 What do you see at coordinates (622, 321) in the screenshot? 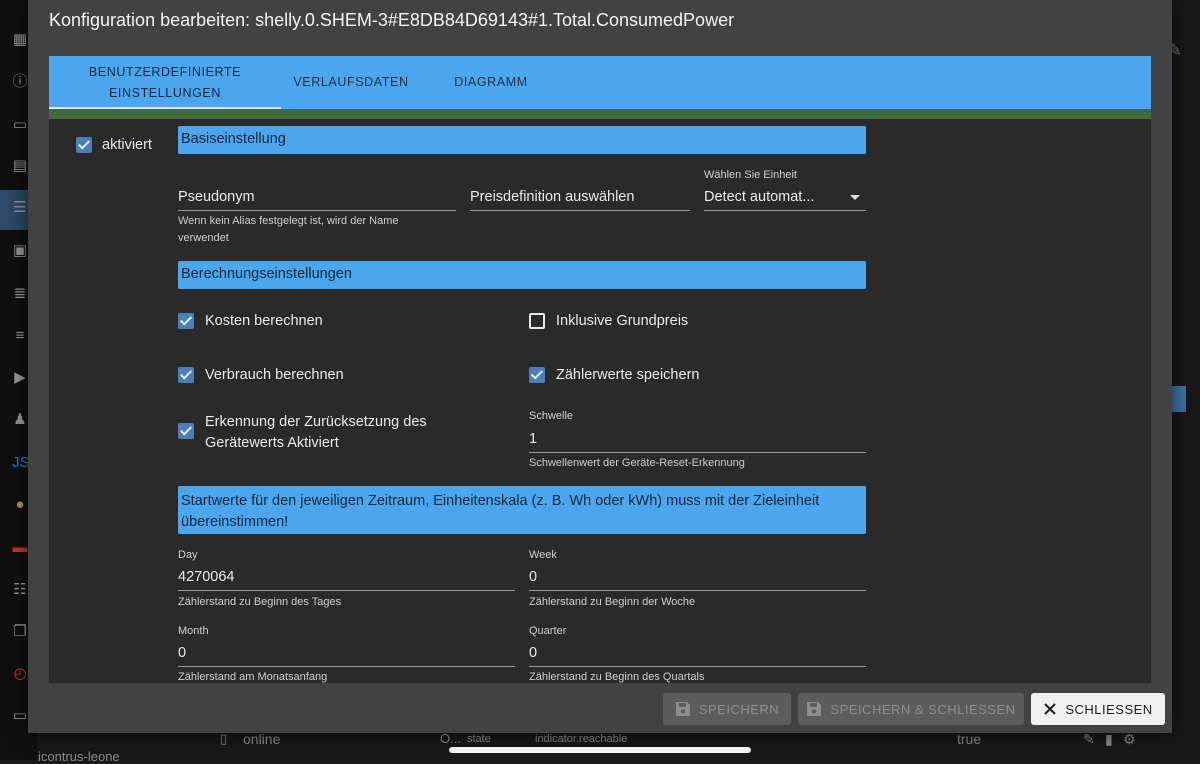
I see `base-price-label: Inklusive Grundpreis` at bounding box center [622, 321].